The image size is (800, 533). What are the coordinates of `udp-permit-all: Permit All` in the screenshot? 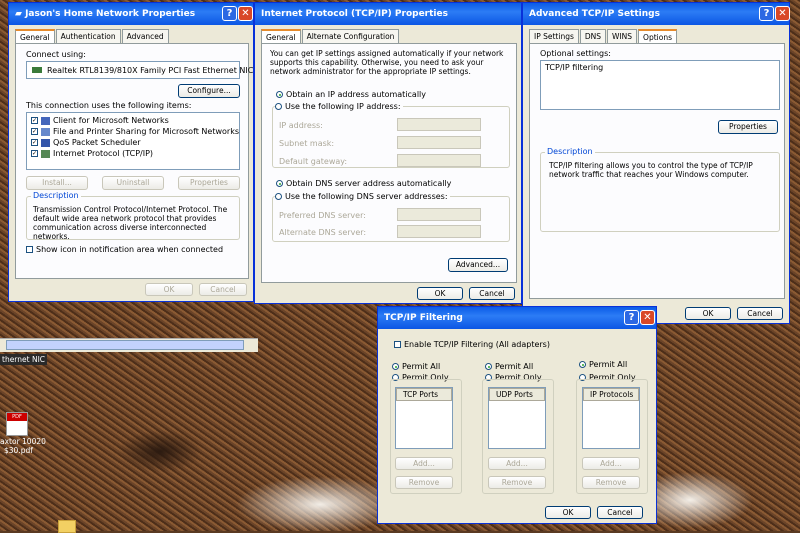 It's located at (509, 366).